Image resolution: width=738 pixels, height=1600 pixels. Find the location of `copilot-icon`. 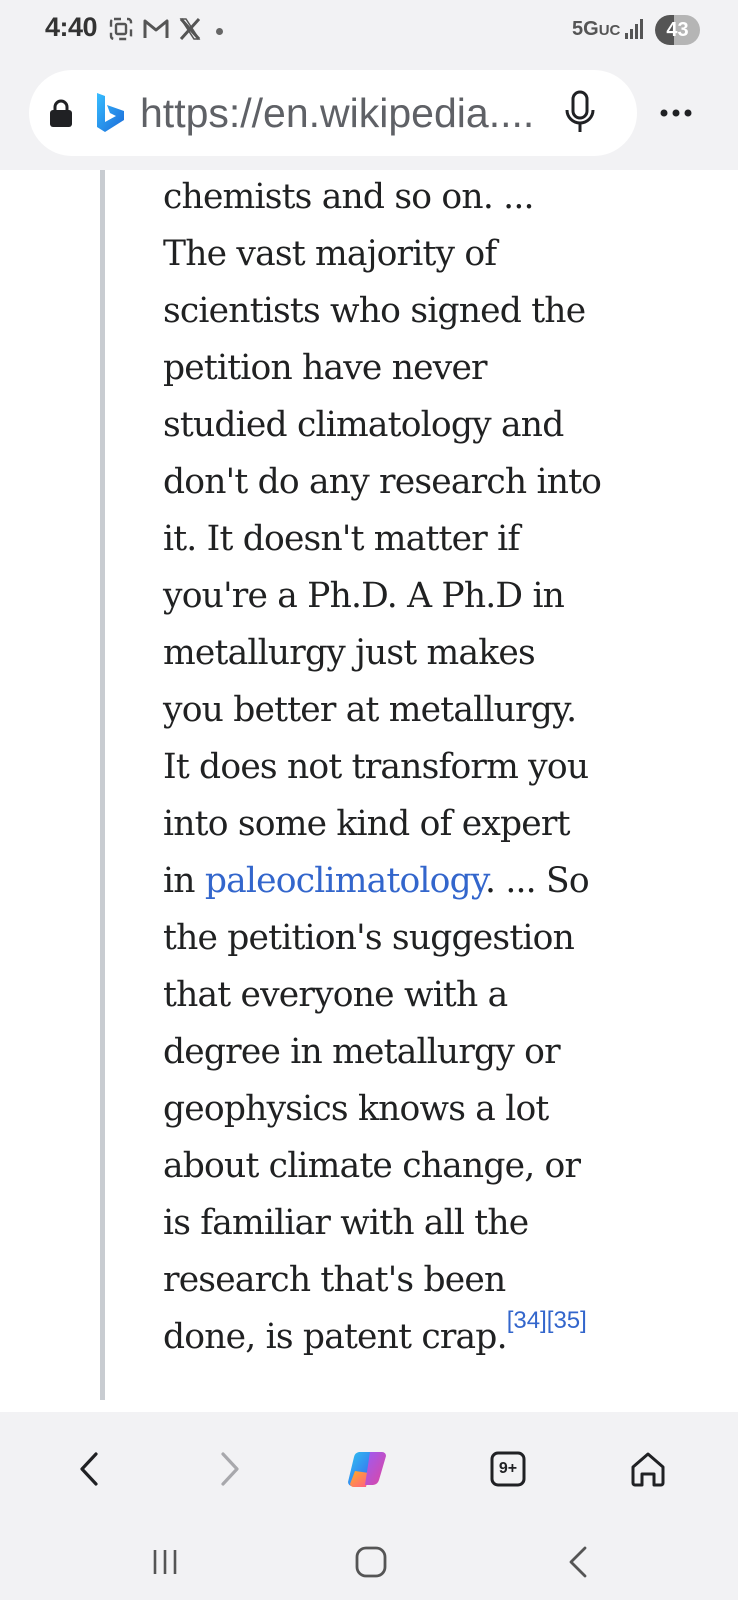

copilot-icon is located at coordinates (367, 1470).